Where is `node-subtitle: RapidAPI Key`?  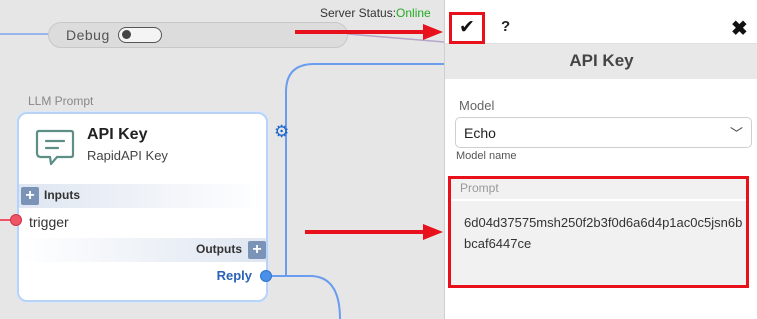
node-subtitle: RapidAPI Key is located at coordinates (127, 155).